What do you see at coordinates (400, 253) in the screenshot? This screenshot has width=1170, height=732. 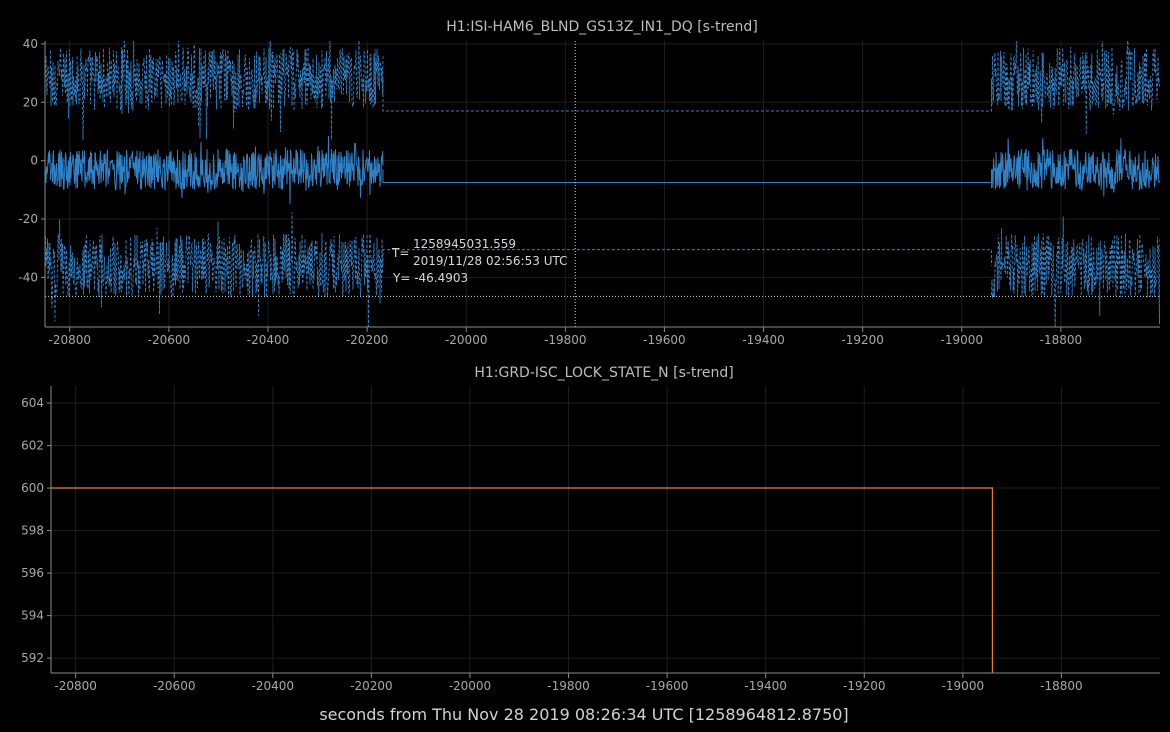 I see `cursor-t-label: T=` at bounding box center [400, 253].